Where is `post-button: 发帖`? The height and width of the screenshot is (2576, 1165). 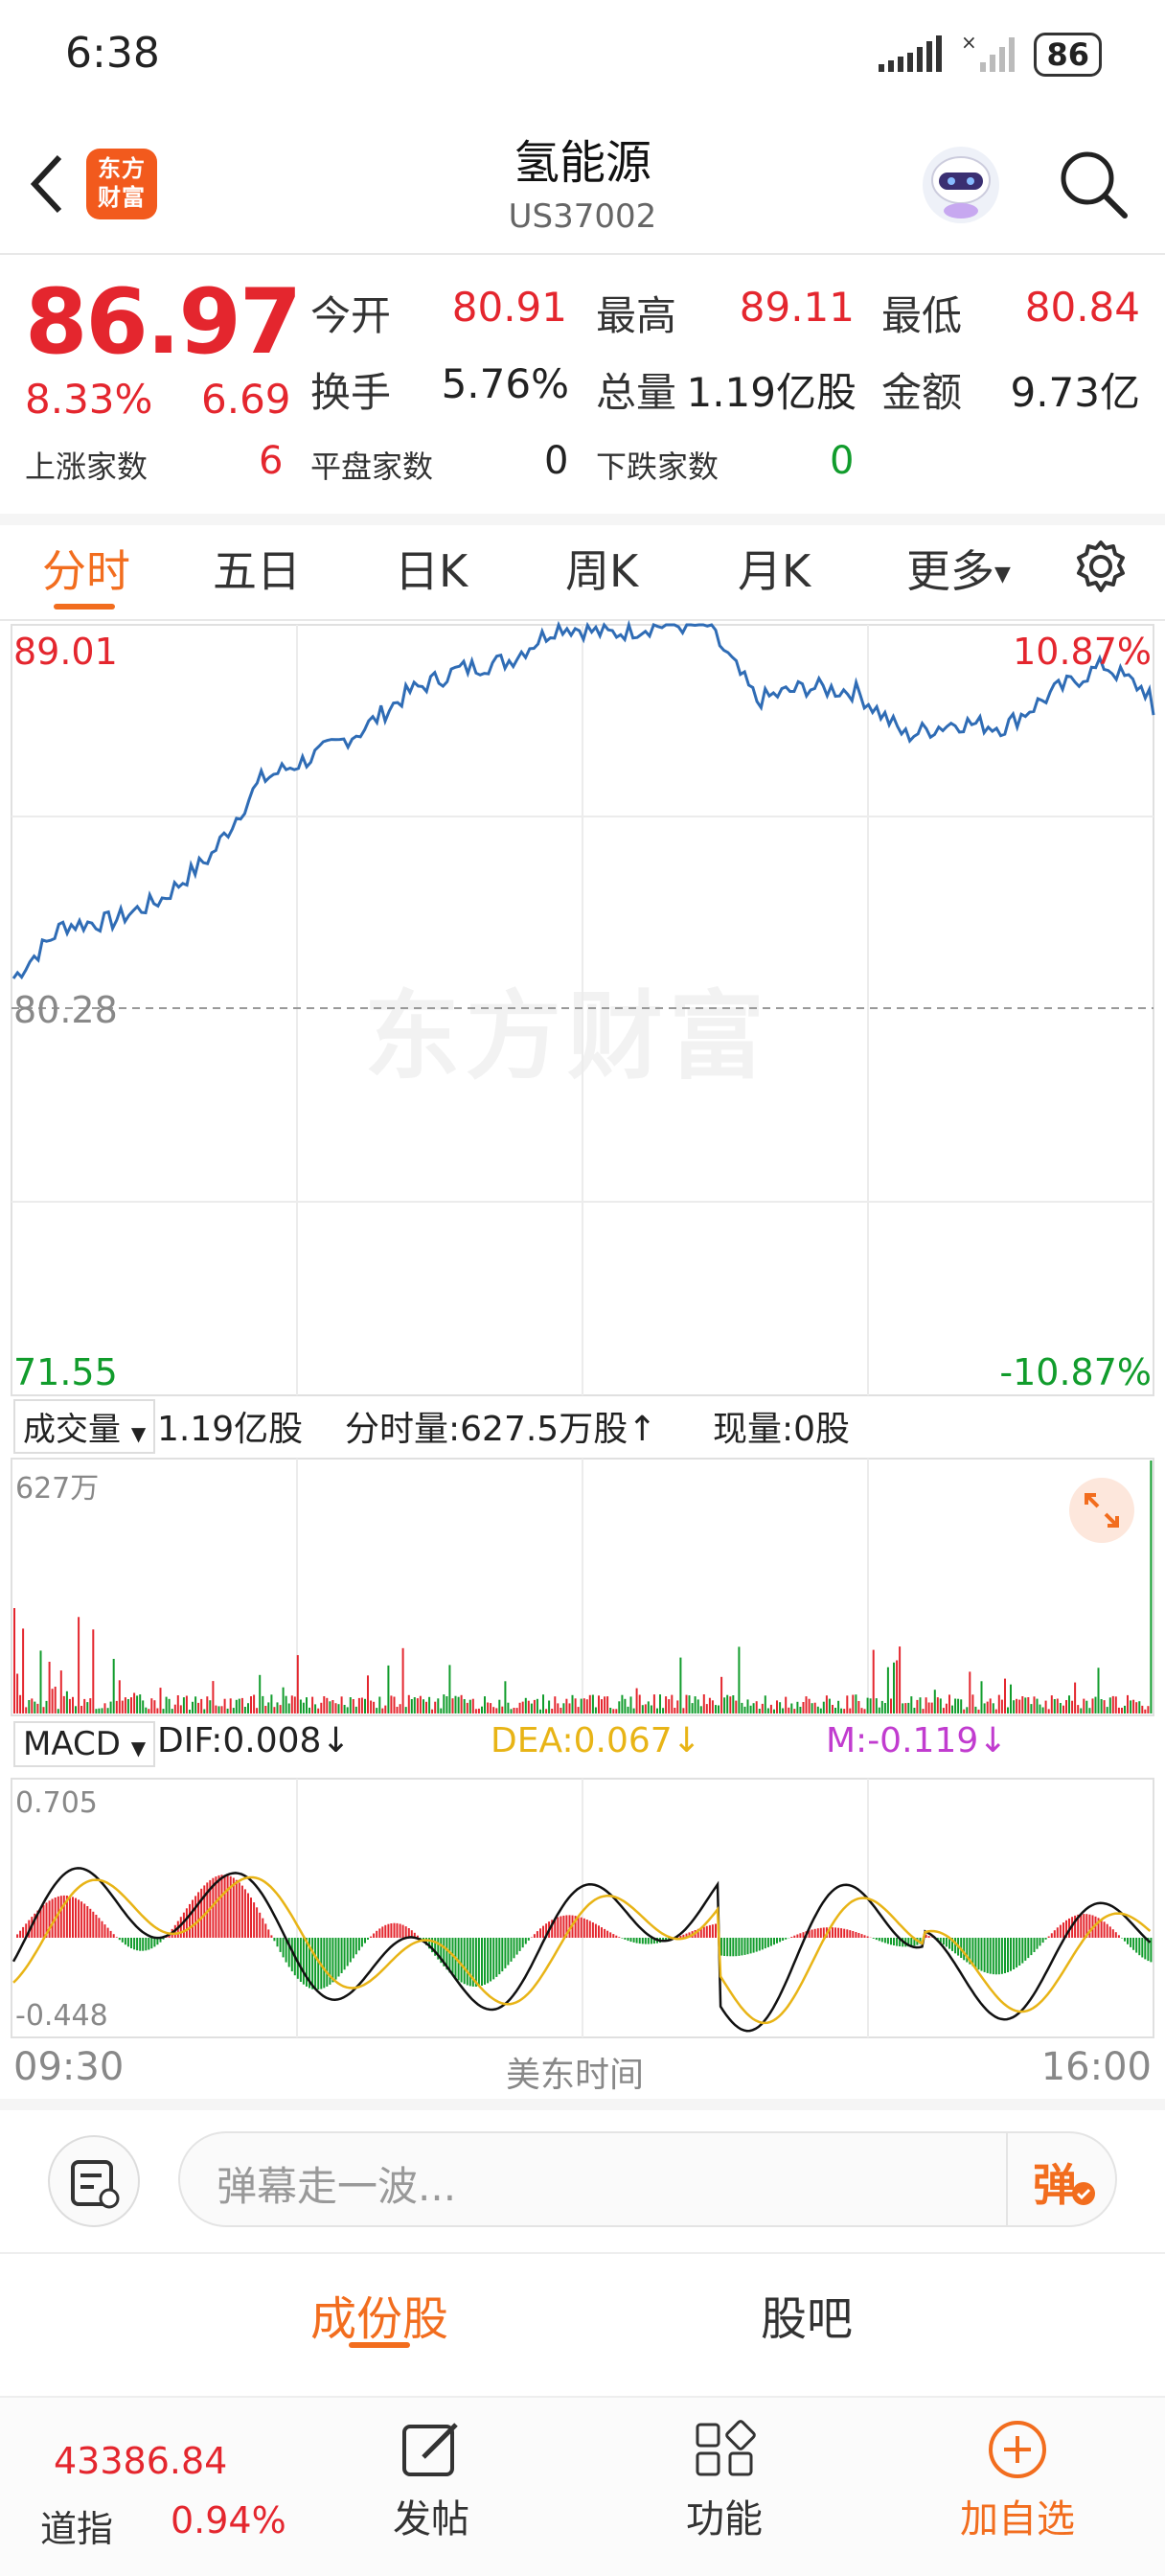 post-button: 发帖 is located at coordinates (431, 2480).